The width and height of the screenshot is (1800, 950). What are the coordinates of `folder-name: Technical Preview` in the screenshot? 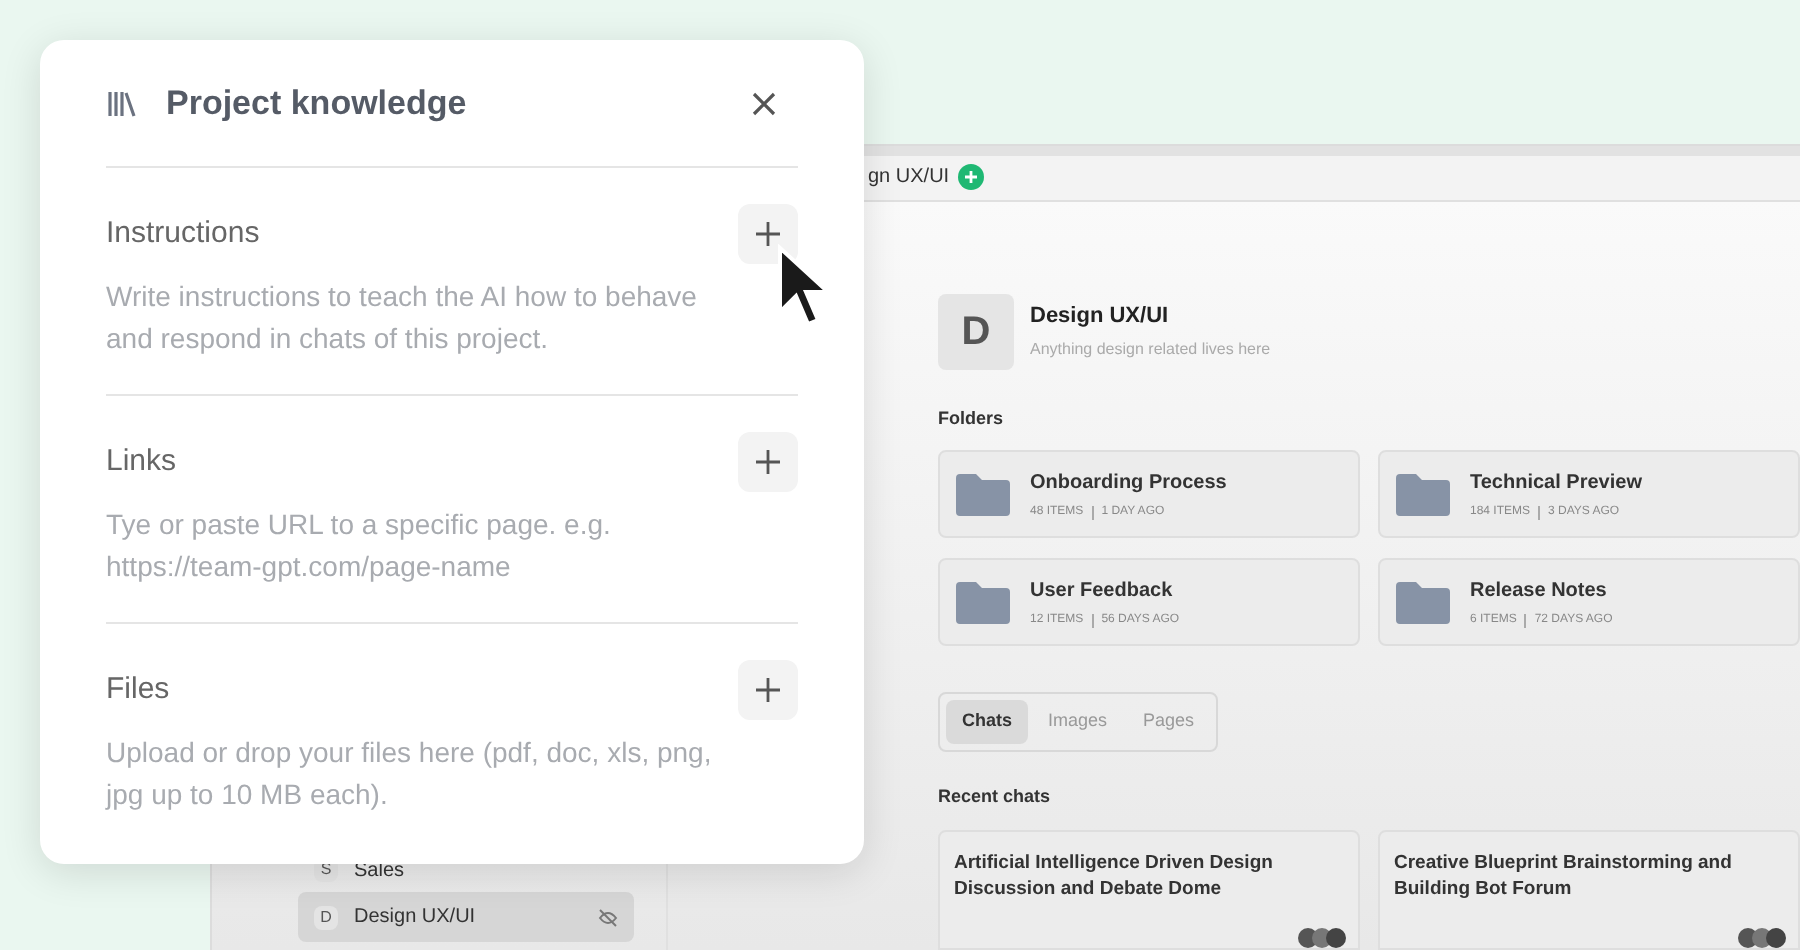 It's located at (1556, 483).